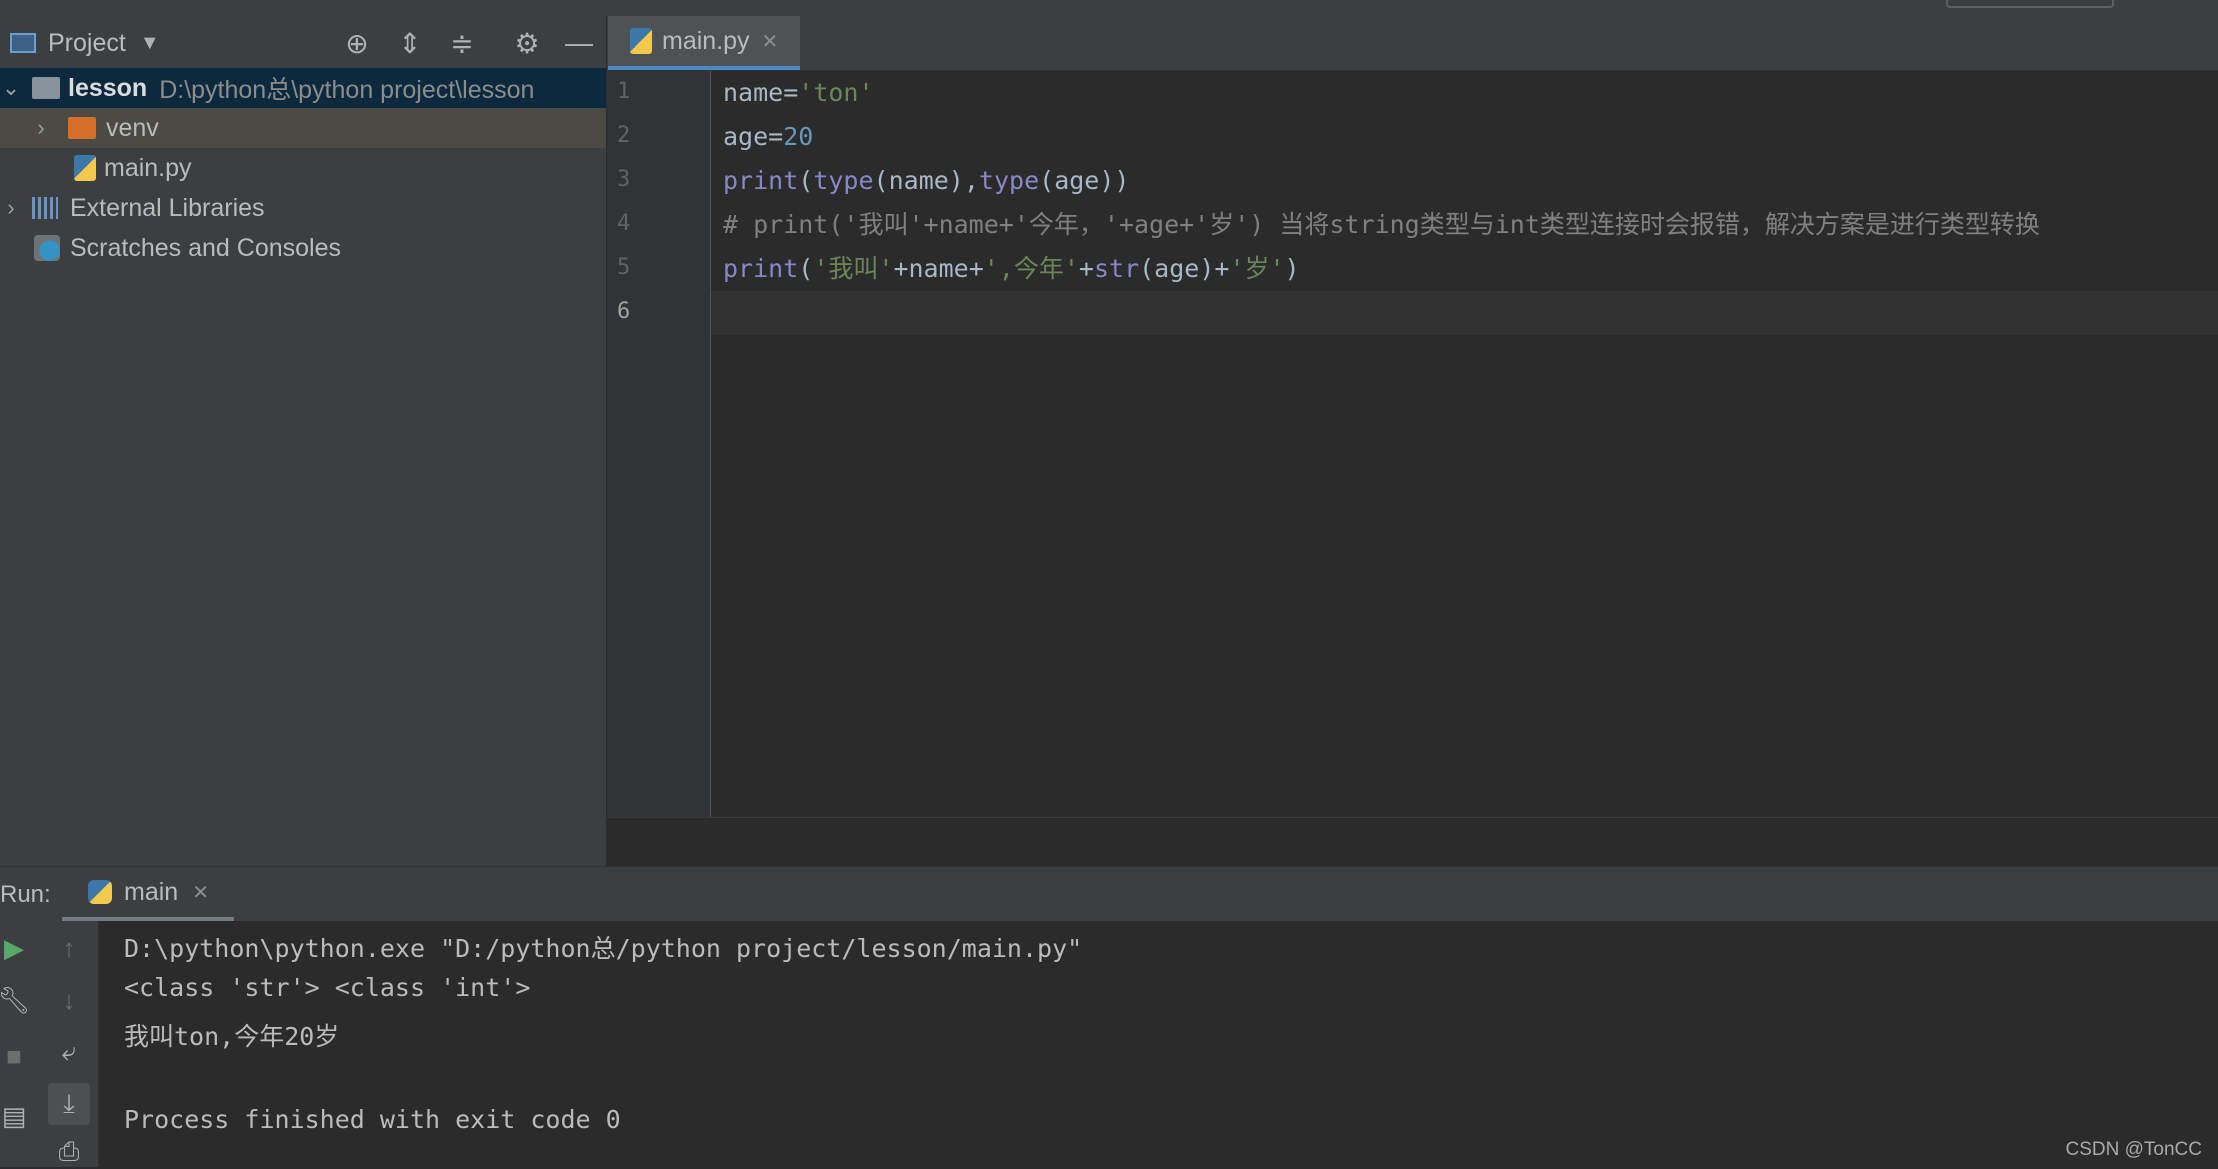  I want to click on code-token: '岁', so click(1257, 268).